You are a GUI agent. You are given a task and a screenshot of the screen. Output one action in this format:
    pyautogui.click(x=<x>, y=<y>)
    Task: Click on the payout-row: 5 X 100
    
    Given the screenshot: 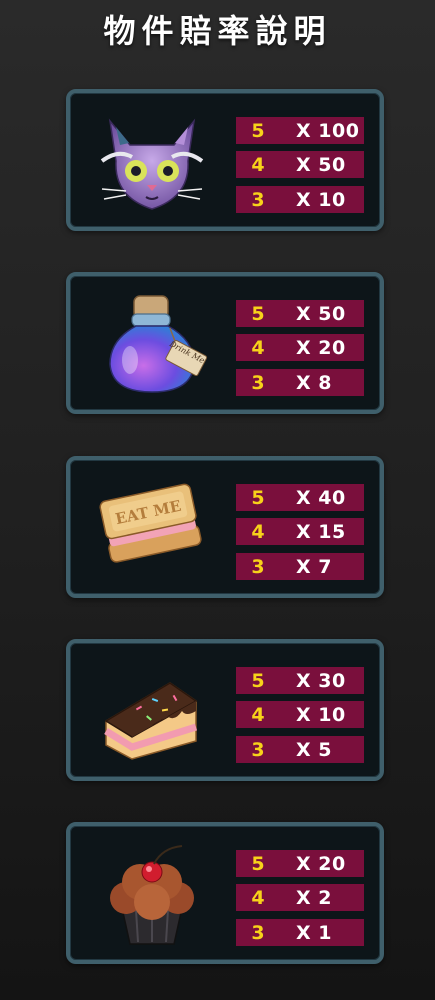 What is the action you would take?
    pyautogui.click(x=300, y=130)
    